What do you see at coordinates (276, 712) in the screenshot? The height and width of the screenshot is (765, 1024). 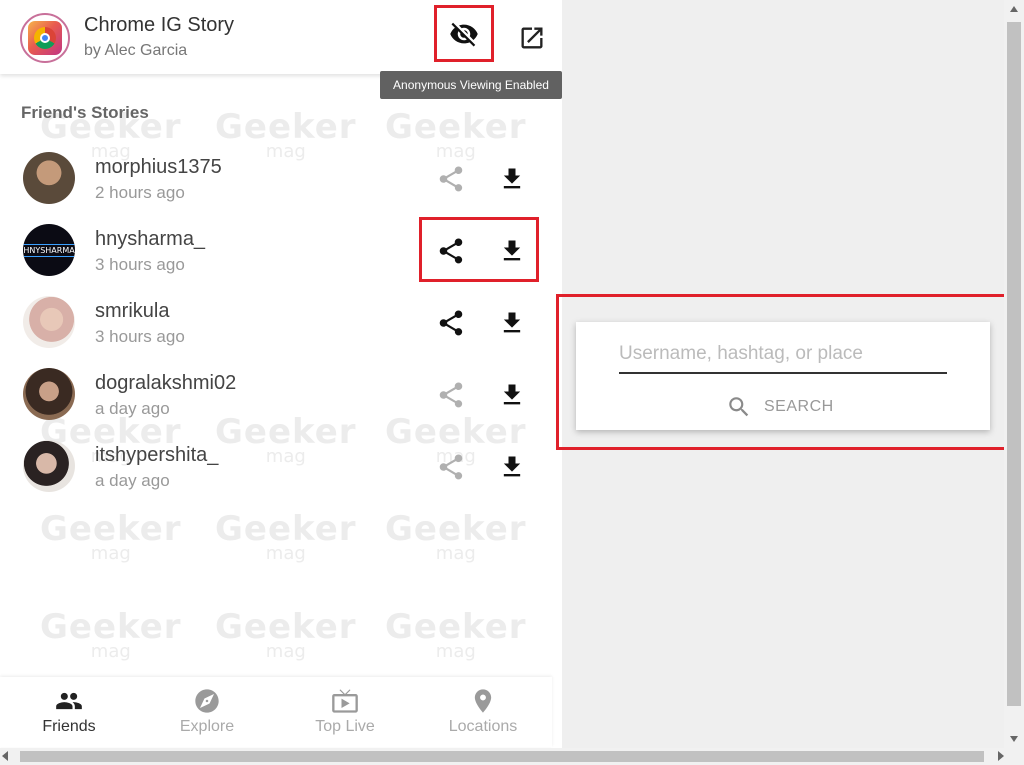 I see `bottom-navigation: Friends Explore Top Live Locations` at bounding box center [276, 712].